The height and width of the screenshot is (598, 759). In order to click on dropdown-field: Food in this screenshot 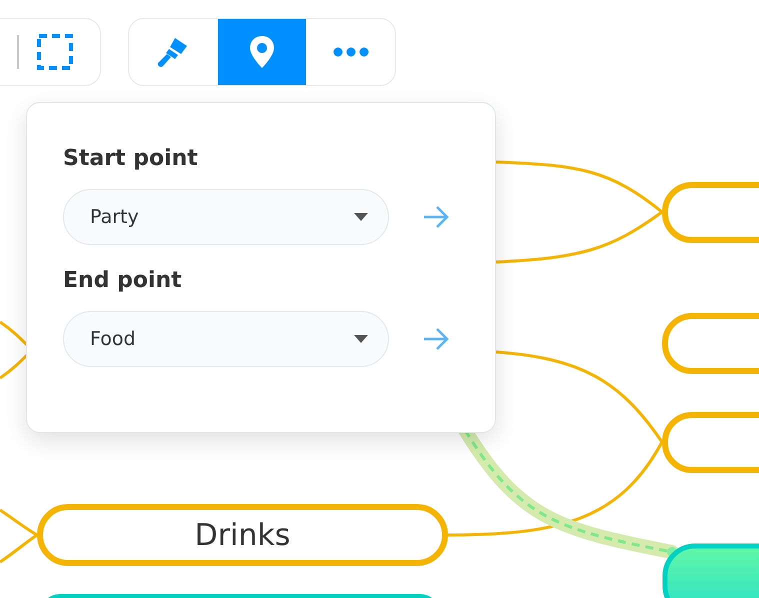, I will do `click(226, 339)`.